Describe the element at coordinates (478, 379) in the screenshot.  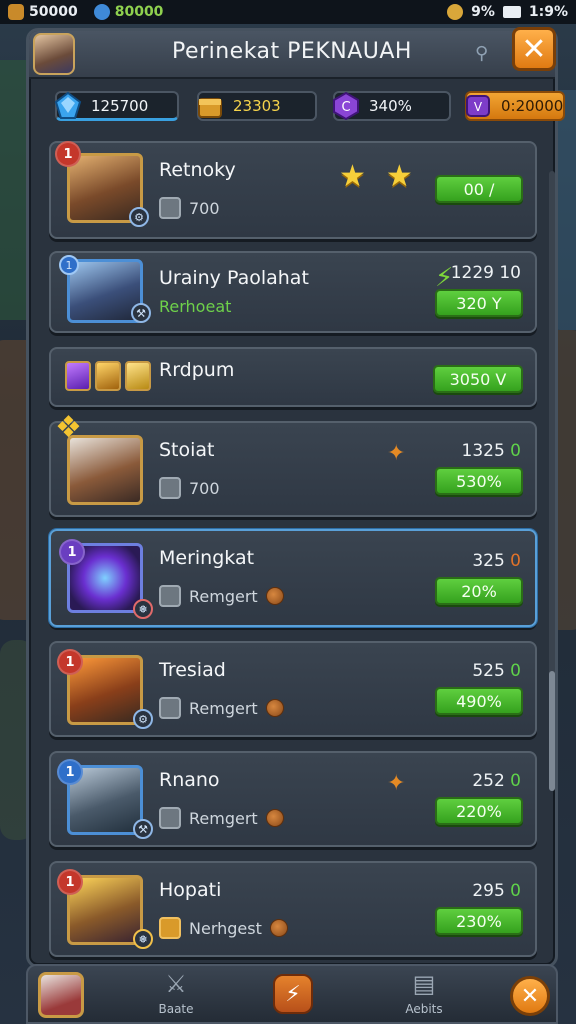
I see `claim-button: 3050 V` at that location.